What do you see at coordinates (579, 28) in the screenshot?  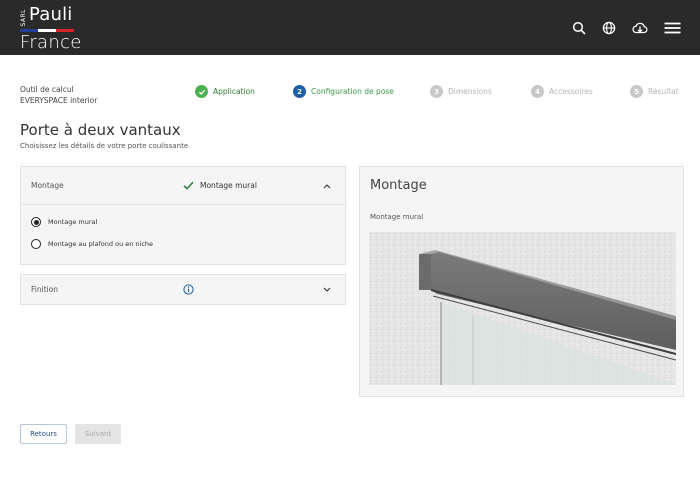 I see `search-icon` at bounding box center [579, 28].